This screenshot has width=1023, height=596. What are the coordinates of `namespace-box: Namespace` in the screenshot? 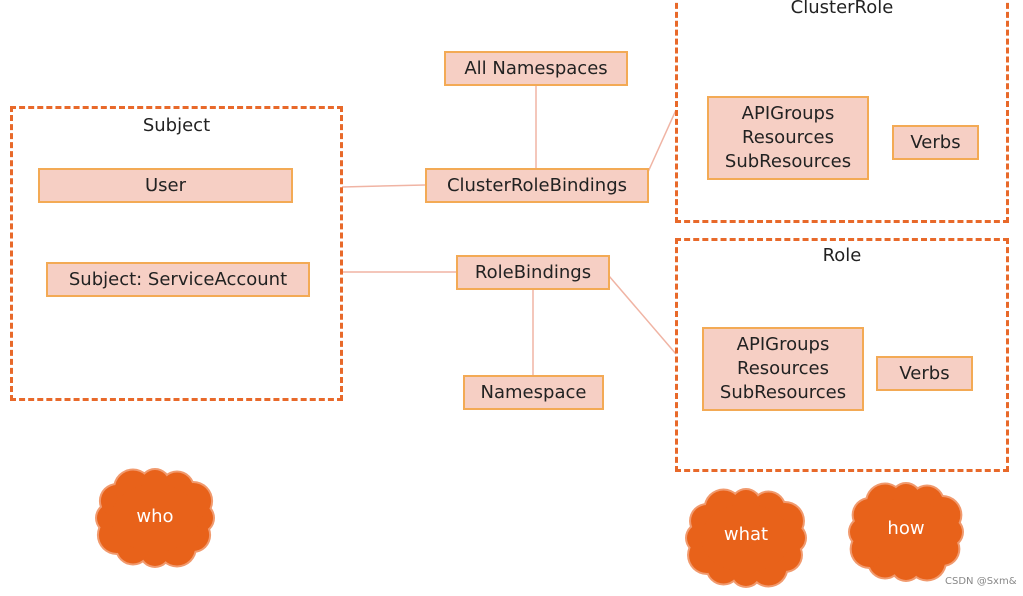 It's located at (533, 392).